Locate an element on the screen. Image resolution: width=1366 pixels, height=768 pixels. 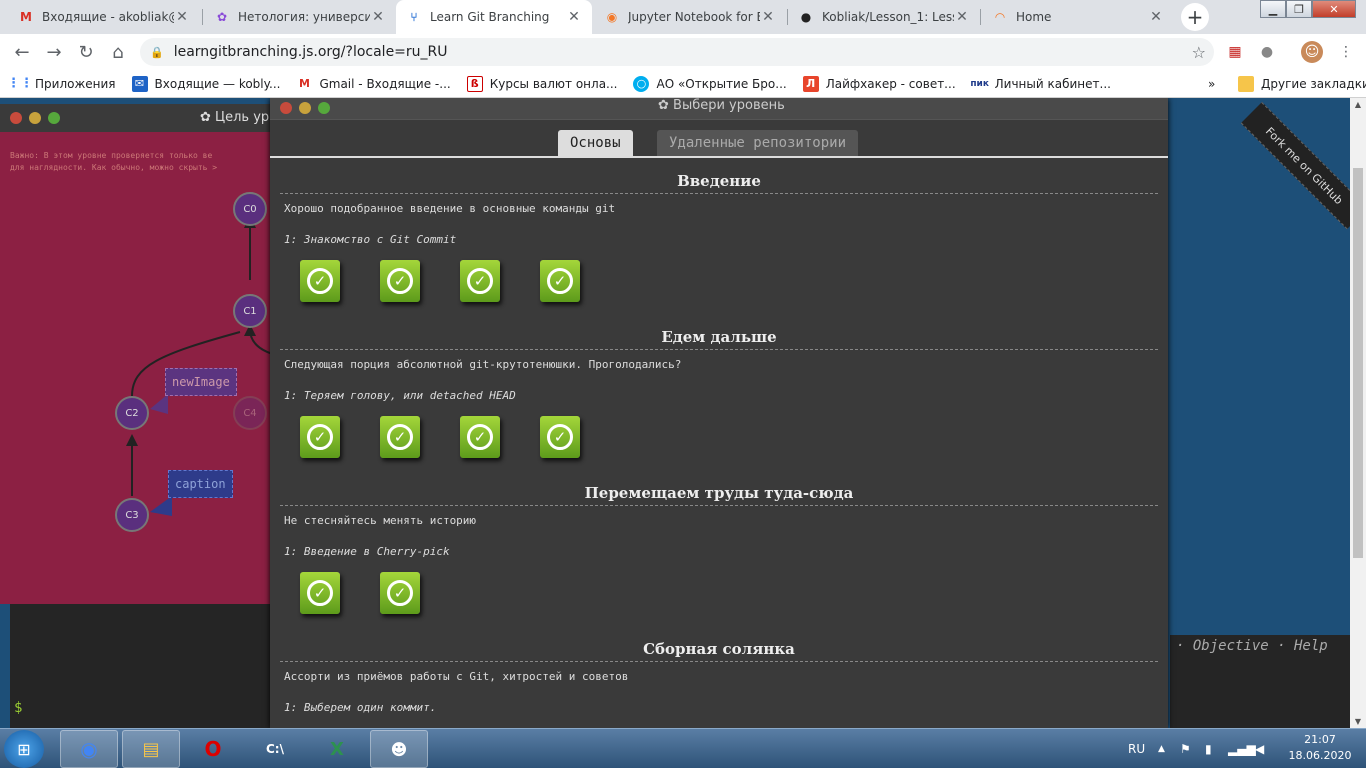
page-scrollbar: ▲ ▼ is located at coordinates (1358, 413).